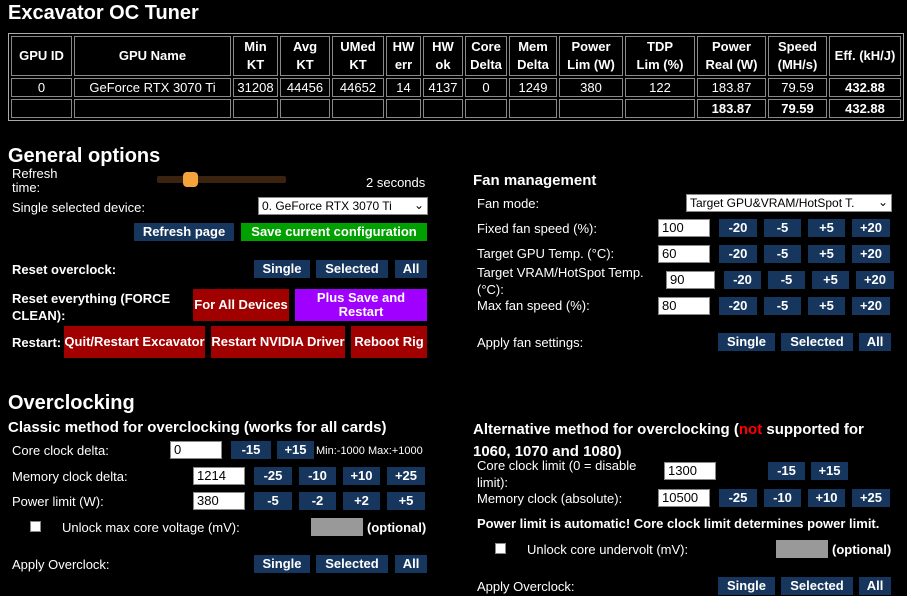 This screenshot has height=596, width=907. Describe the element at coordinates (134, 342) in the screenshot. I see `quit-restart-excavator-button: Quit/Restart Excavator` at that location.